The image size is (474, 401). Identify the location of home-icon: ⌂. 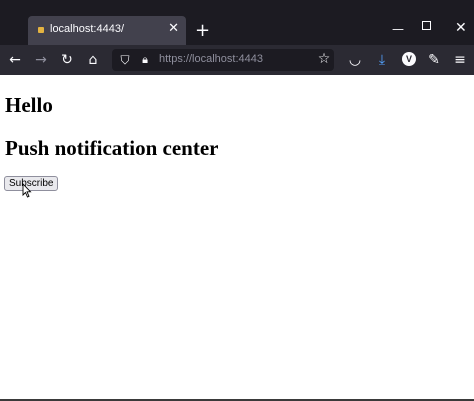
(93, 60).